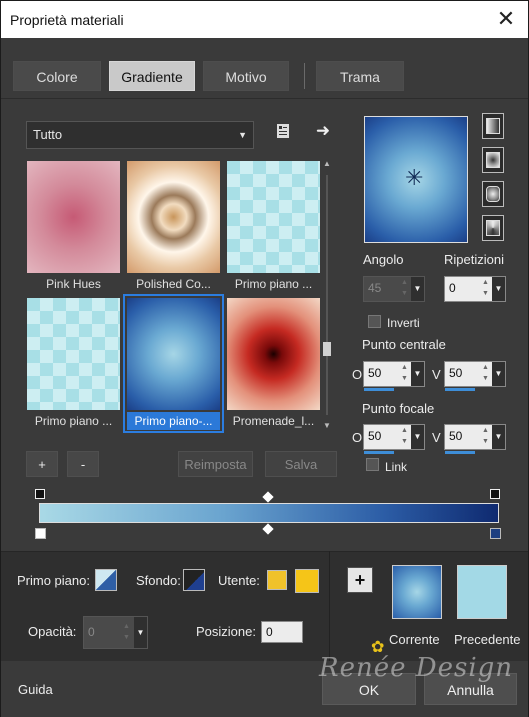 This screenshot has width=529, height=717. What do you see at coordinates (57, 76) in the screenshot?
I see `tab-colore: Colore` at bounding box center [57, 76].